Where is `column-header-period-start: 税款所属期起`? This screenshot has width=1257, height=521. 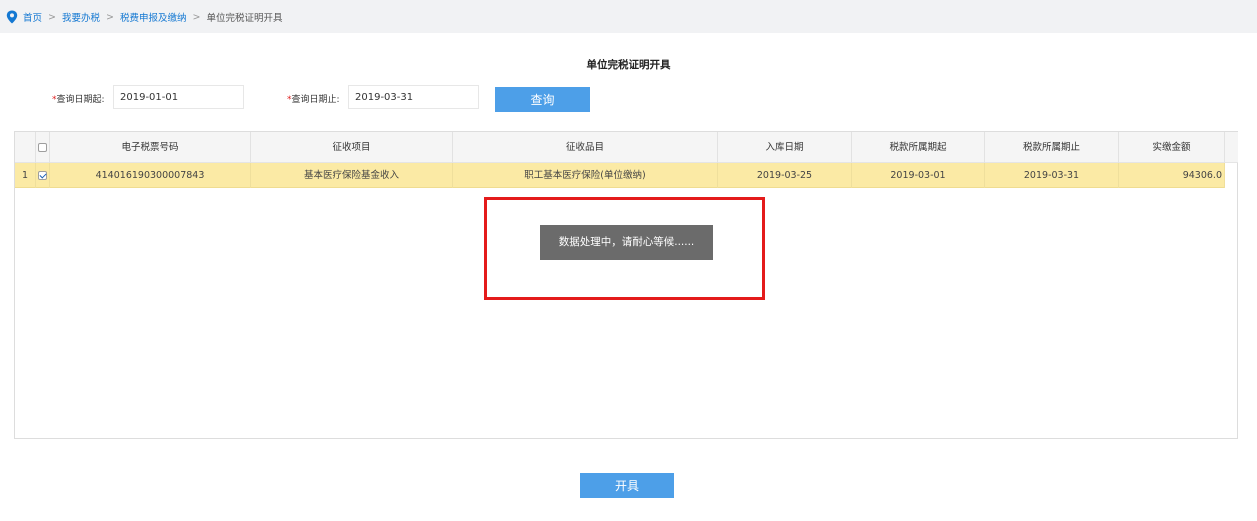 column-header-period-start: 税款所属期起 is located at coordinates (918, 147).